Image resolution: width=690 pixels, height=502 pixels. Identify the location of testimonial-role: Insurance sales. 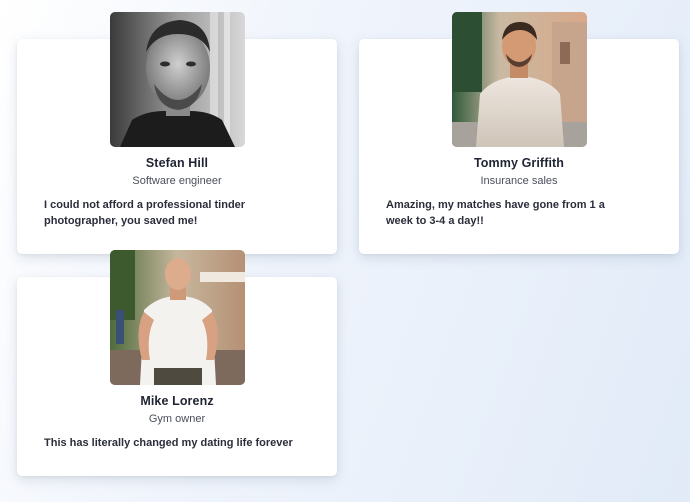
(519, 181).